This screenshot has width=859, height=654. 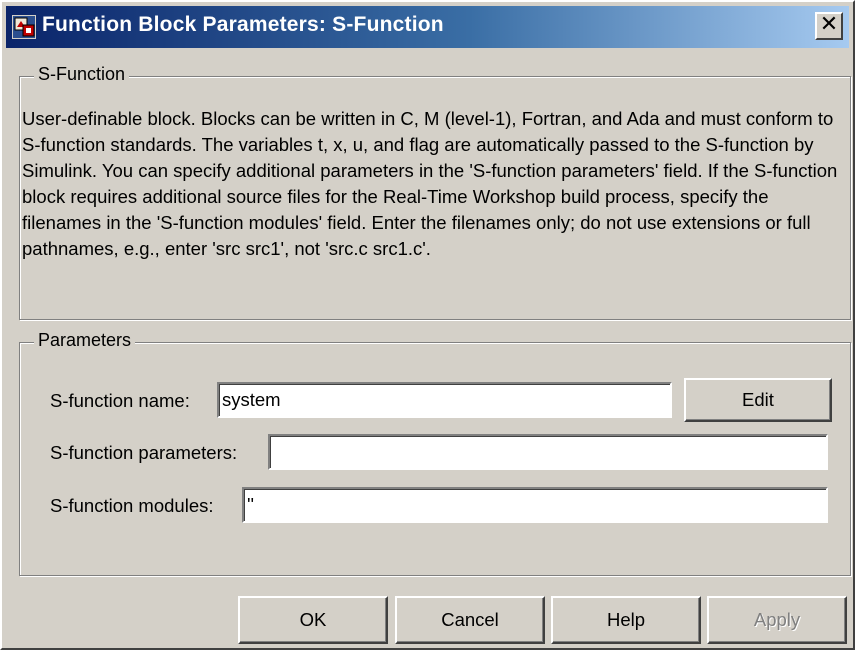 I want to click on ok-button: OK, so click(x=313, y=620).